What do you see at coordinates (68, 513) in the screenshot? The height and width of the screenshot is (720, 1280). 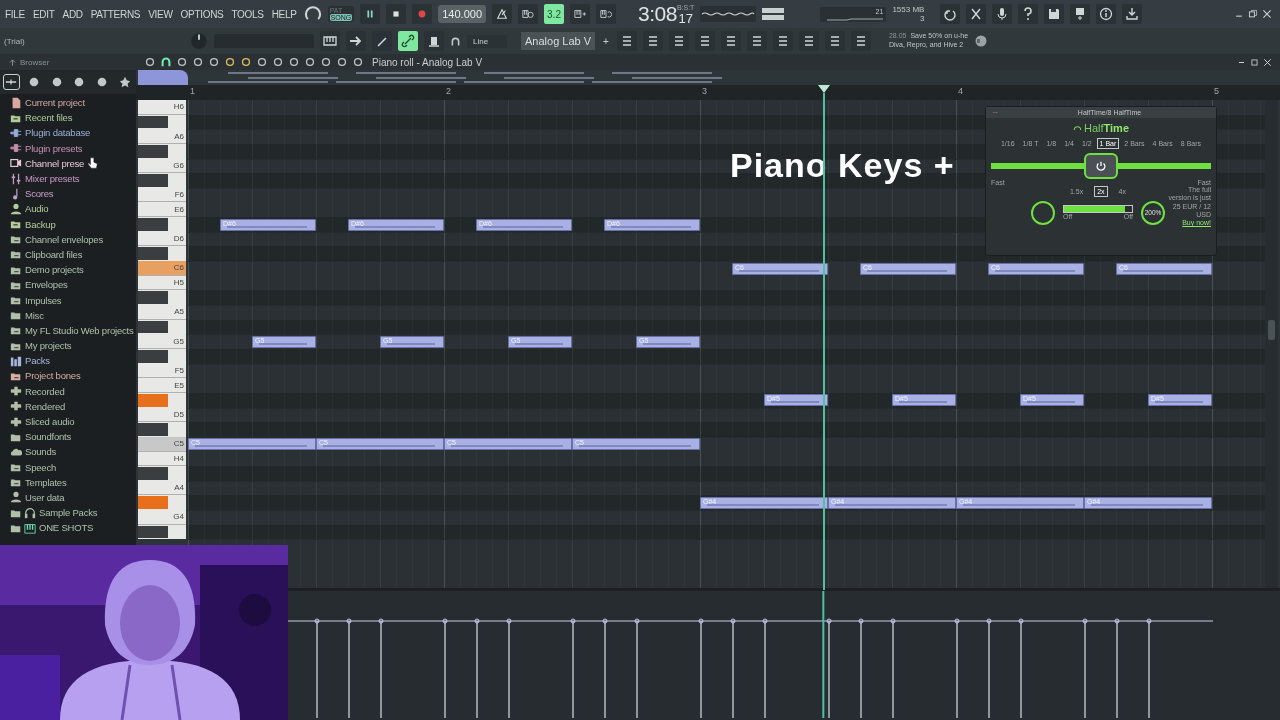 I see `browser-item: Sample Packs` at bounding box center [68, 513].